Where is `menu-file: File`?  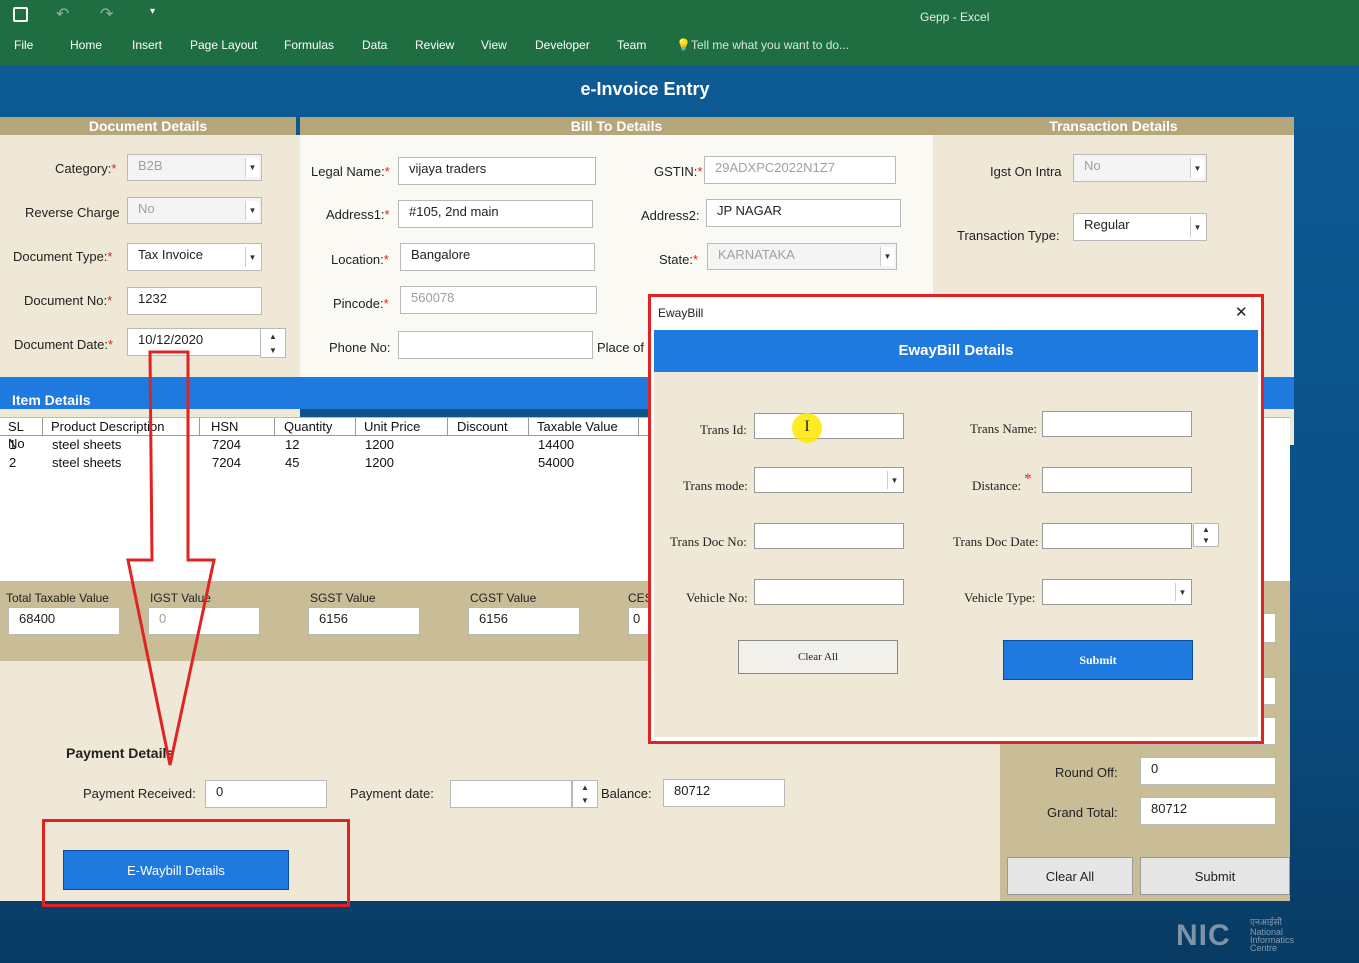 menu-file: File is located at coordinates (23, 45).